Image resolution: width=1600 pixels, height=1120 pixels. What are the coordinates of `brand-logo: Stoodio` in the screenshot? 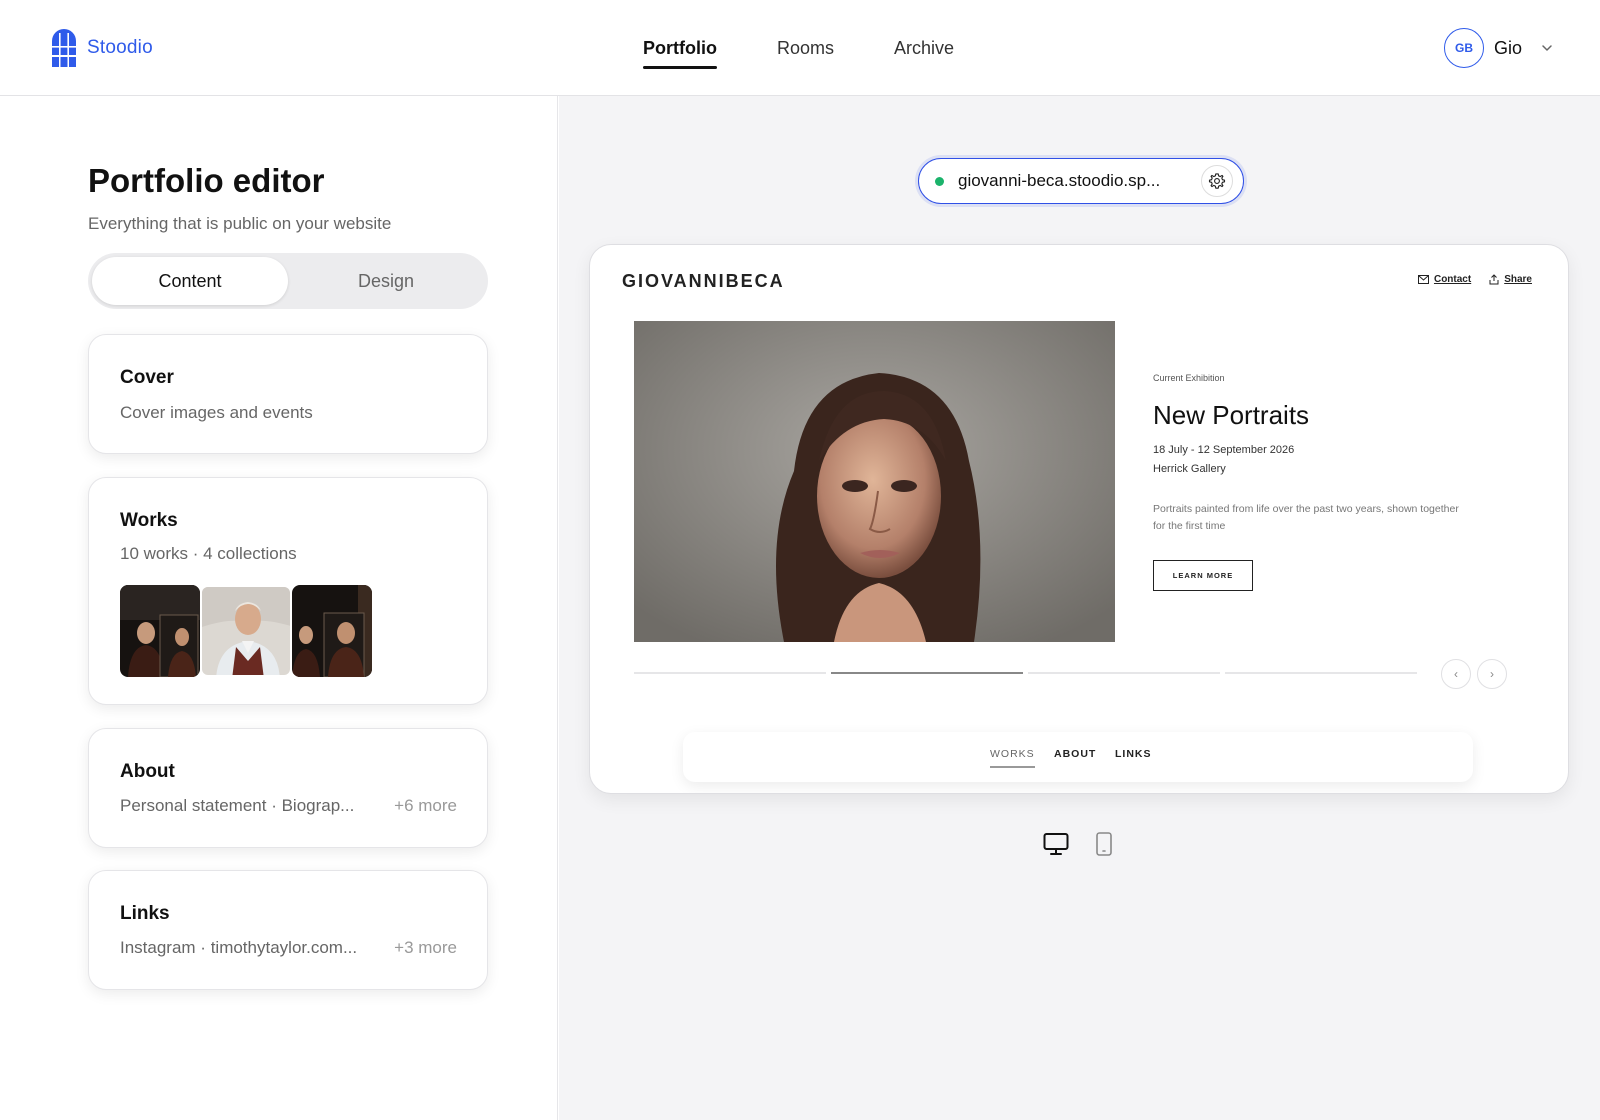 It's located at (102, 48).